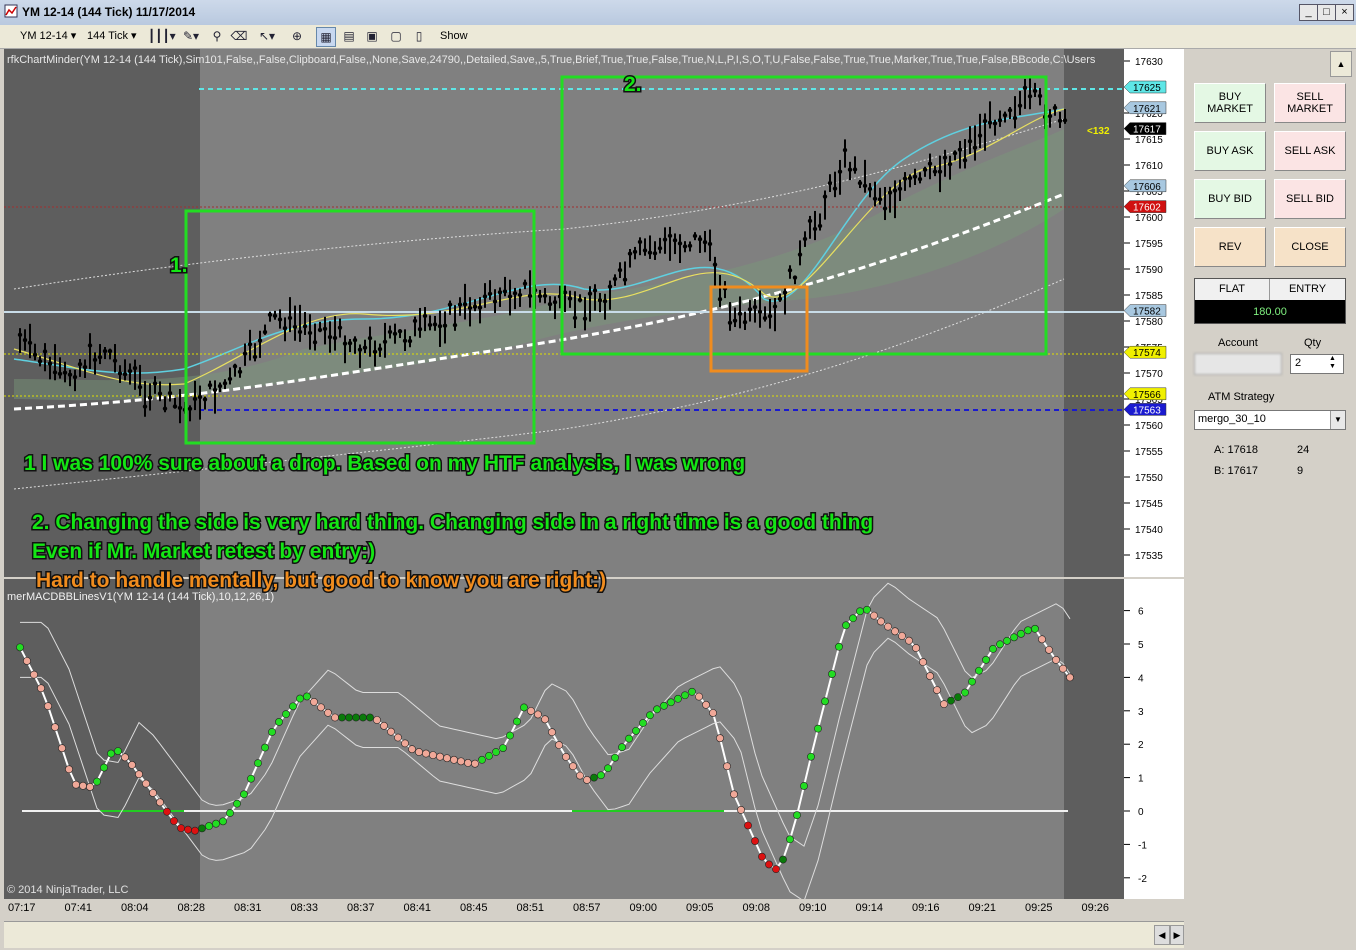 This screenshot has width=1356, height=950. What do you see at coordinates (643, 908) in the screenshot?
I see `time-axis-label: 09:00` at bounding box center [643, 908].